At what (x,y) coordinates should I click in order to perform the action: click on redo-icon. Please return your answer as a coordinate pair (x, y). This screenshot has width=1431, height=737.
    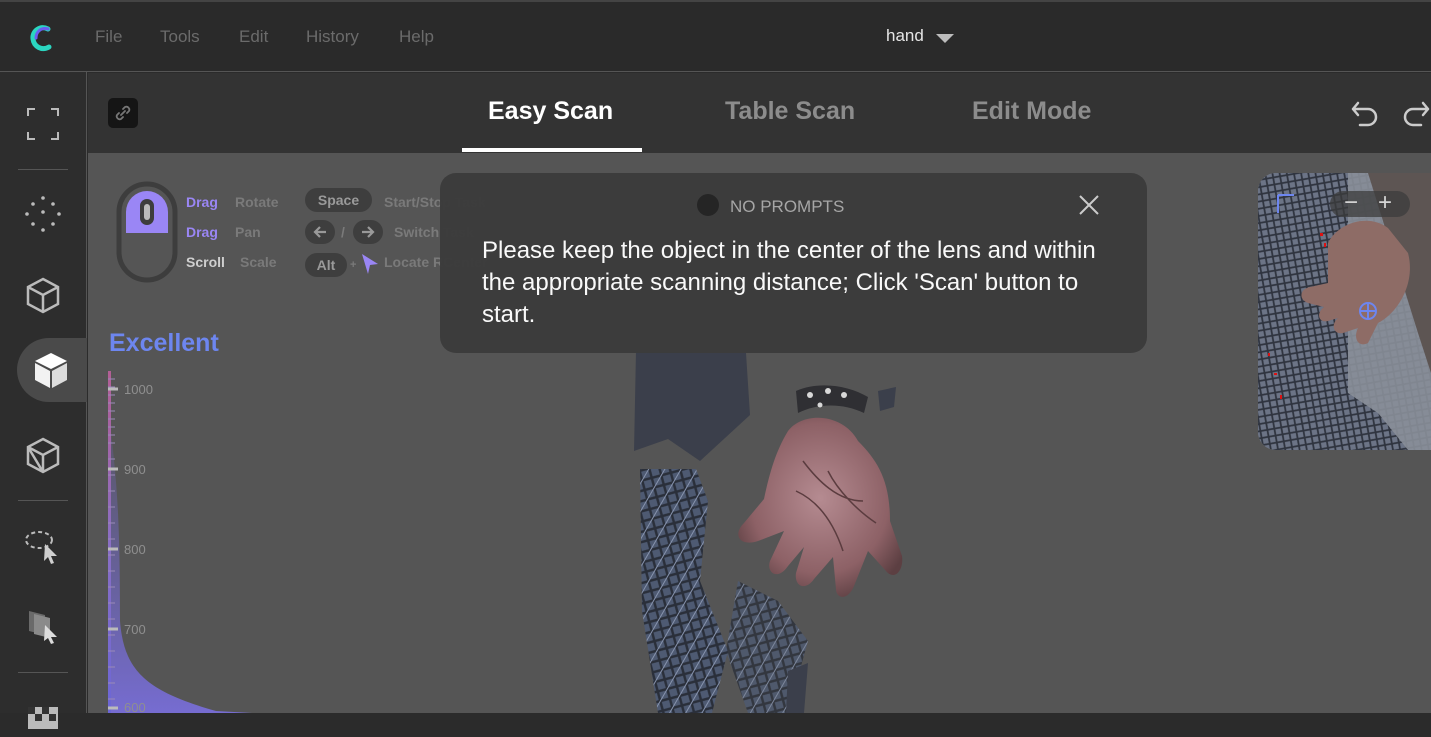
    Looking at the image, I should click on (1416, 113).